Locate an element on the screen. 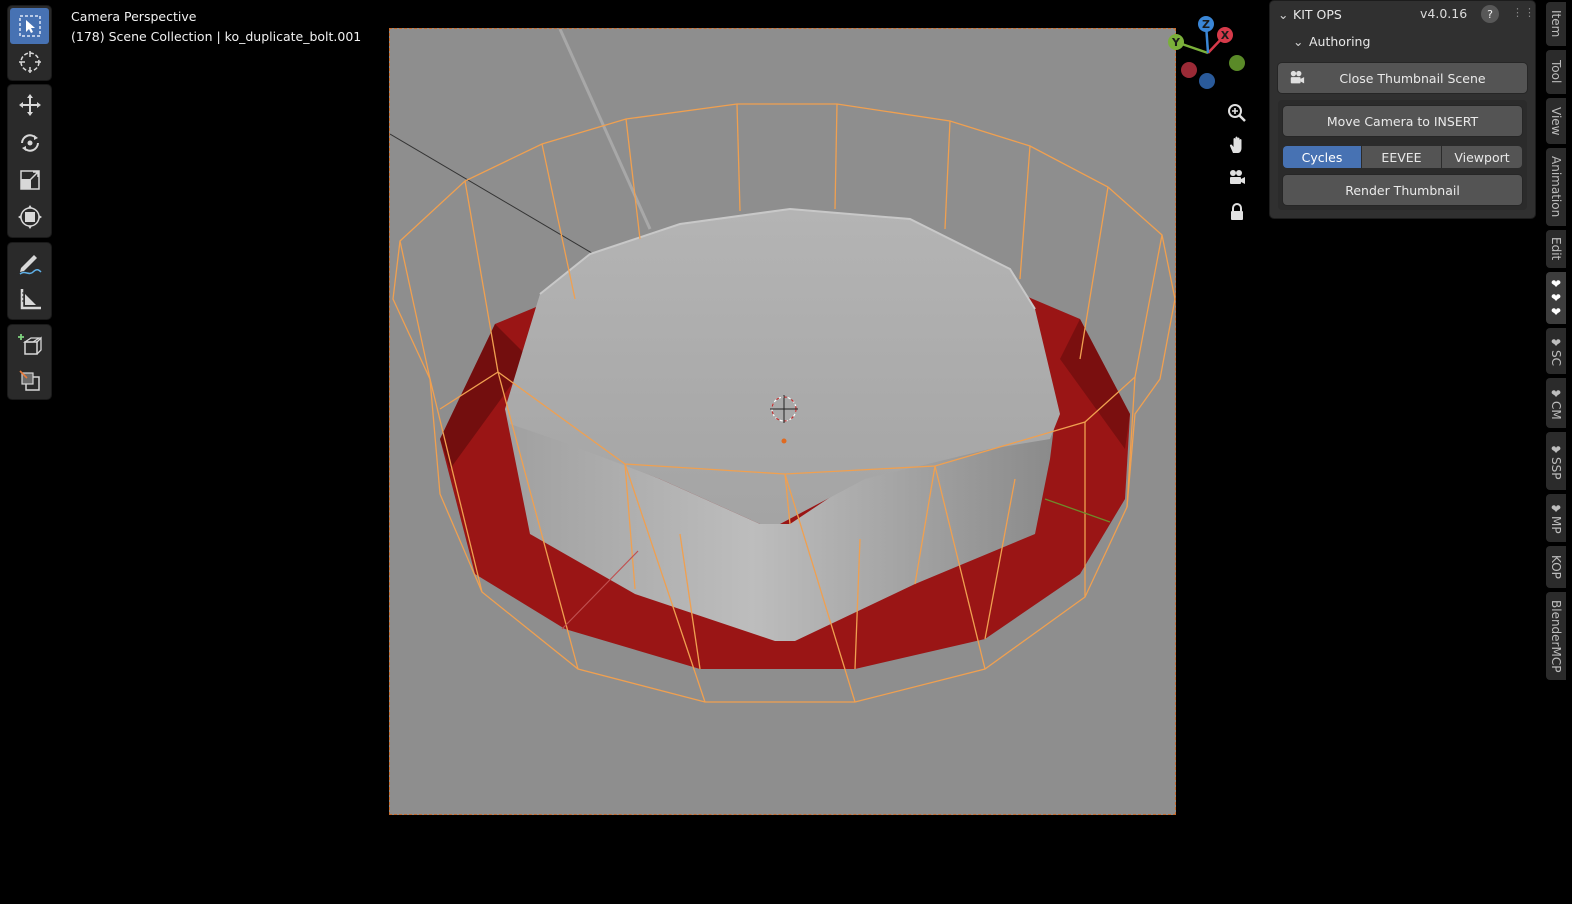 The width and height of the screenshot is (1572, 904). lock-icon is located at coordinates (1237, 211).